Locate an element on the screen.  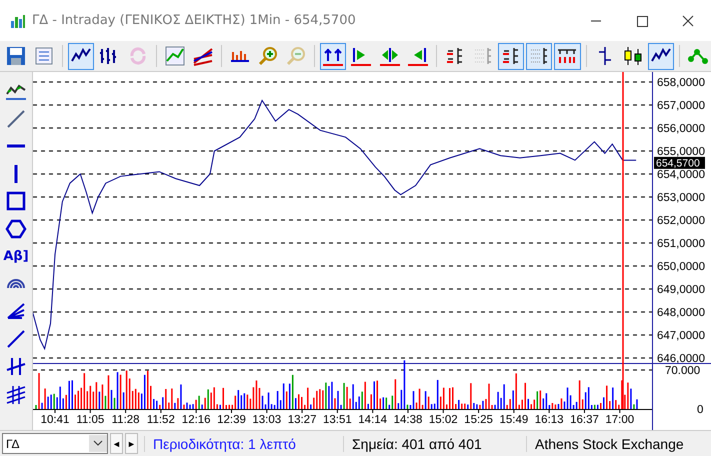
text-tool-button: Aβ] is located at coordinates (16, 256).